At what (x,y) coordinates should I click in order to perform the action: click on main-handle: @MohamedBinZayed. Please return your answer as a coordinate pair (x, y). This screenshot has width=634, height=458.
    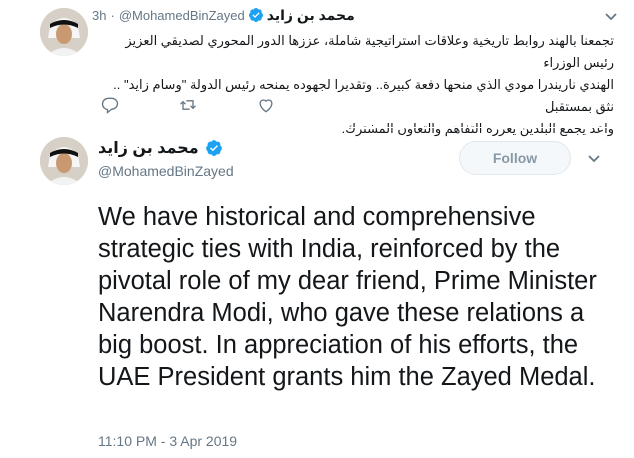
    Looking at the image, I should click on (166, 171).